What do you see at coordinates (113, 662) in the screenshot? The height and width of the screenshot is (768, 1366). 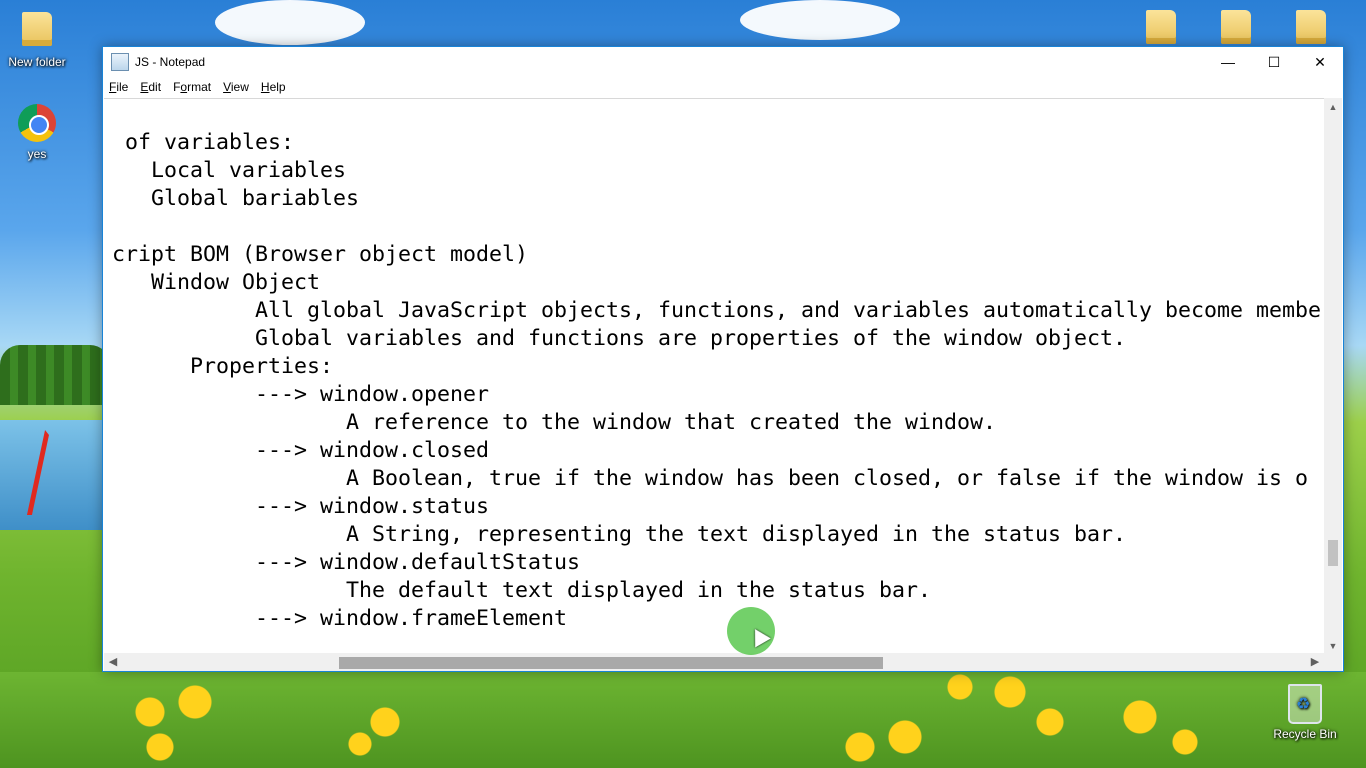 I see `scroll-left-icon: ◀` at bounding box center [113, 662].